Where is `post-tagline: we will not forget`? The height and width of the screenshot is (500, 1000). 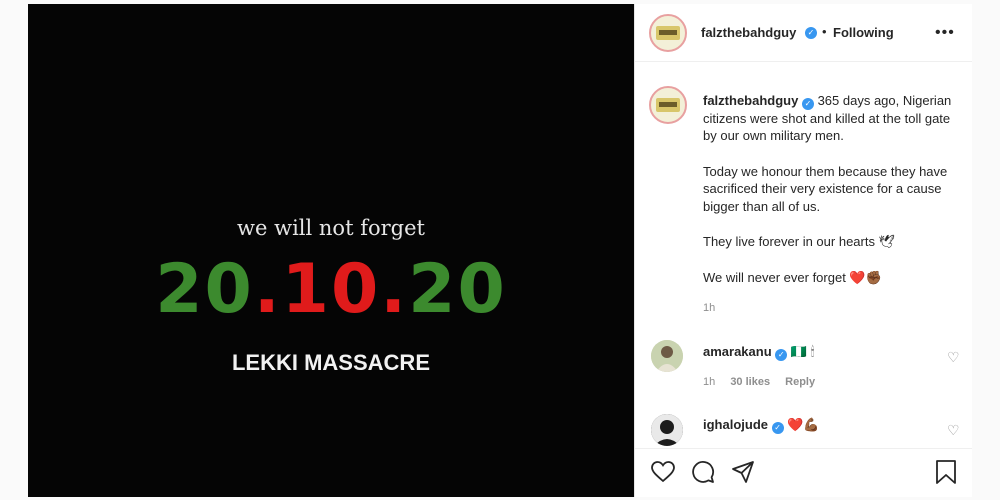 post-tagline: we will not forget is located at coordinates (331, 228).